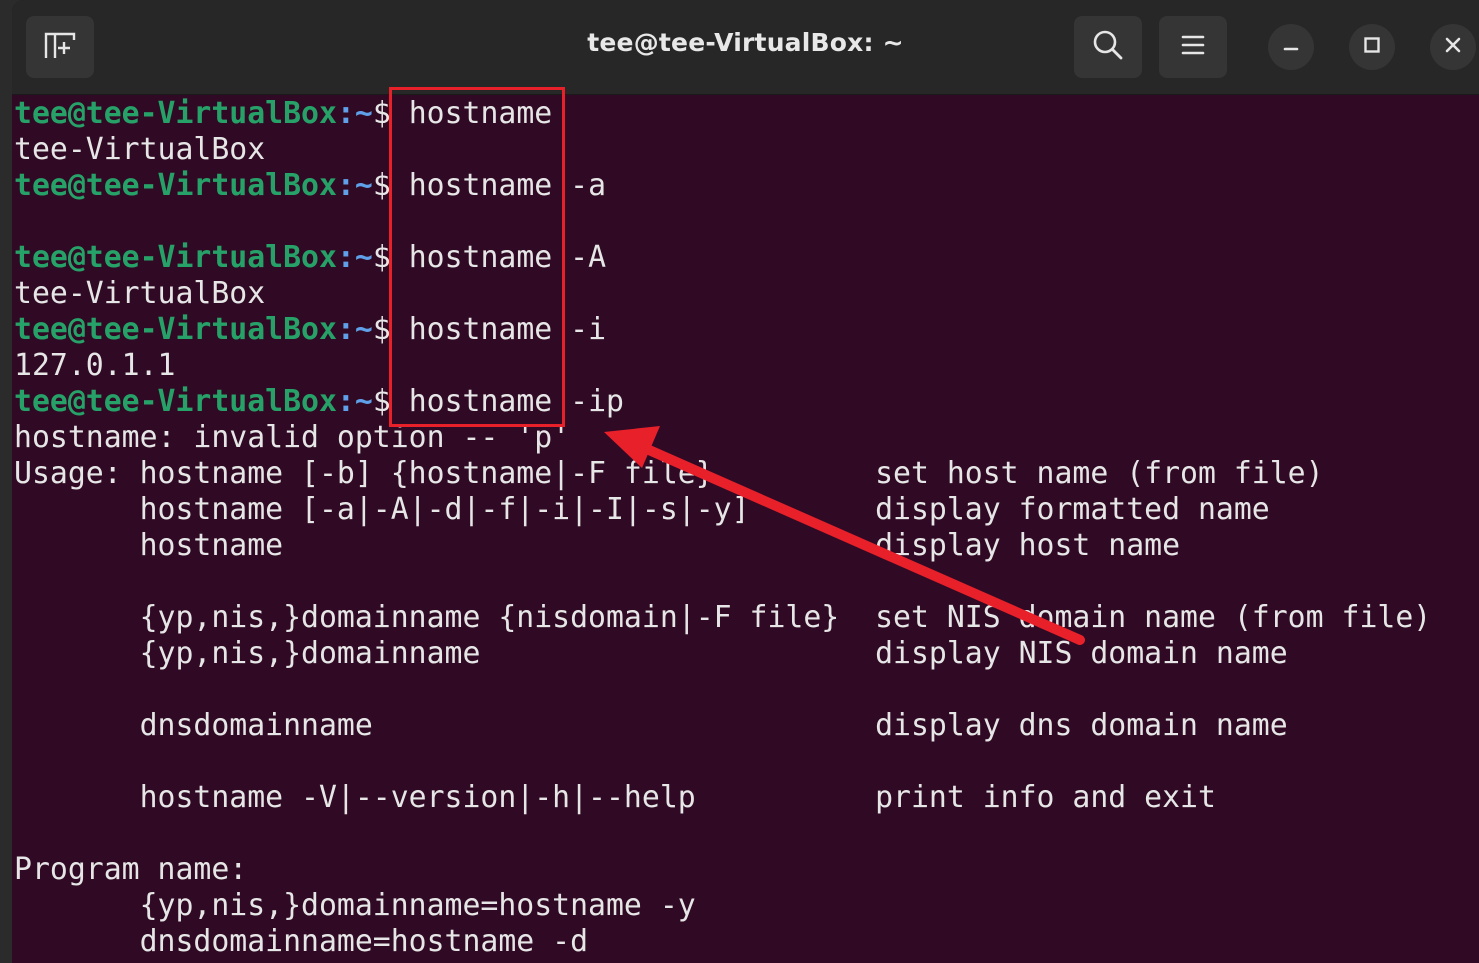 Image resolution: width=1479 pixels, height=963 pixels. I want to click on menu-button, so click(1193, 47).